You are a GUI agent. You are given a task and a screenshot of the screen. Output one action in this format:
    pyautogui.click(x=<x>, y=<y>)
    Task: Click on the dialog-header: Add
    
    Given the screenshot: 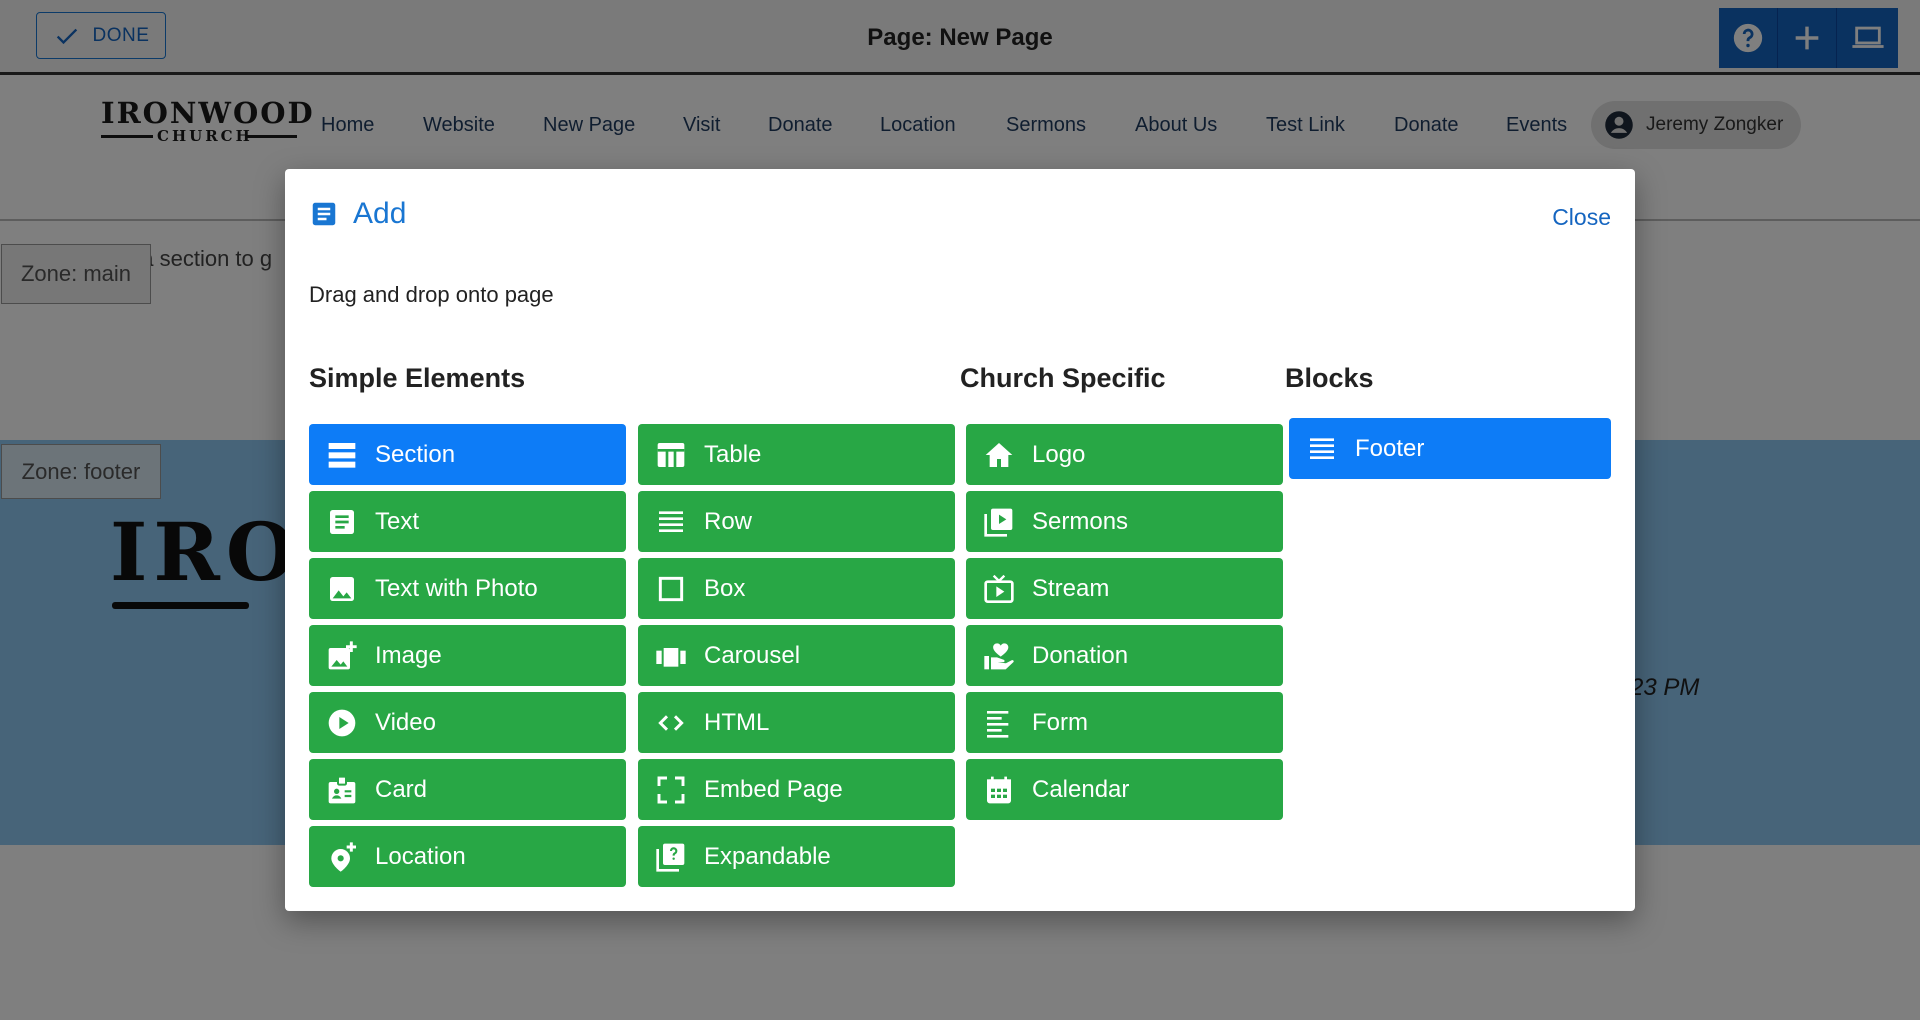 What is the action you would take?
    pyautogui.click(x=357, y=214)
    